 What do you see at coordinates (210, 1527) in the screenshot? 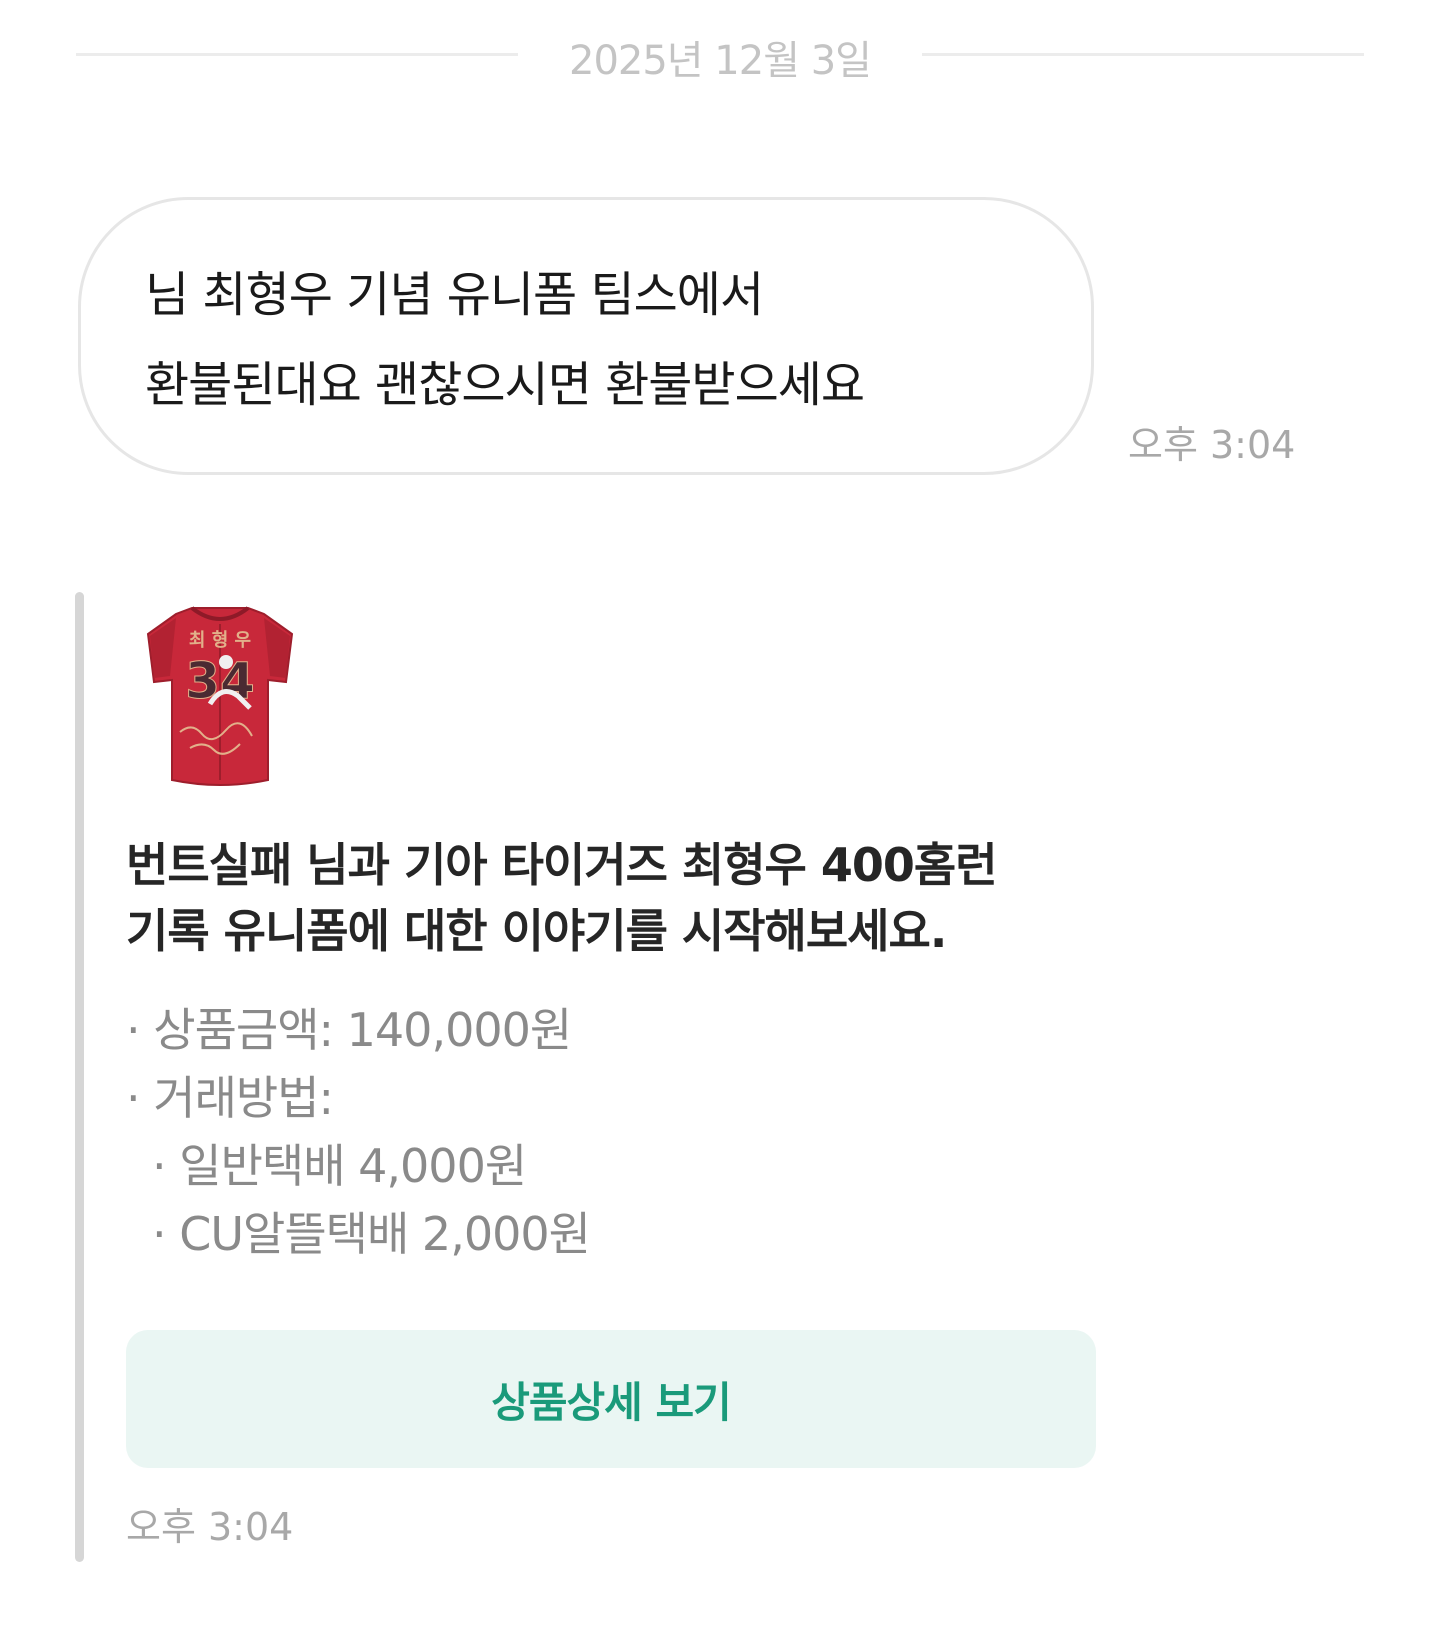
I see `card-timestamp: 오후 3:04` at bounding box center [210, 1527].